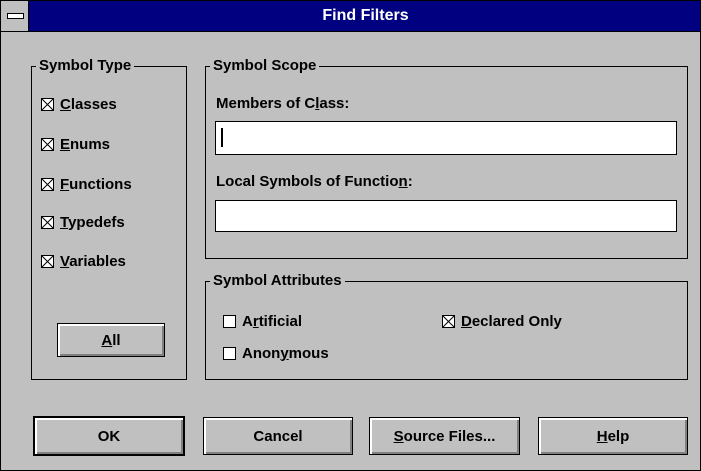  I want to click on system-menu-icon, so click(15, 16).